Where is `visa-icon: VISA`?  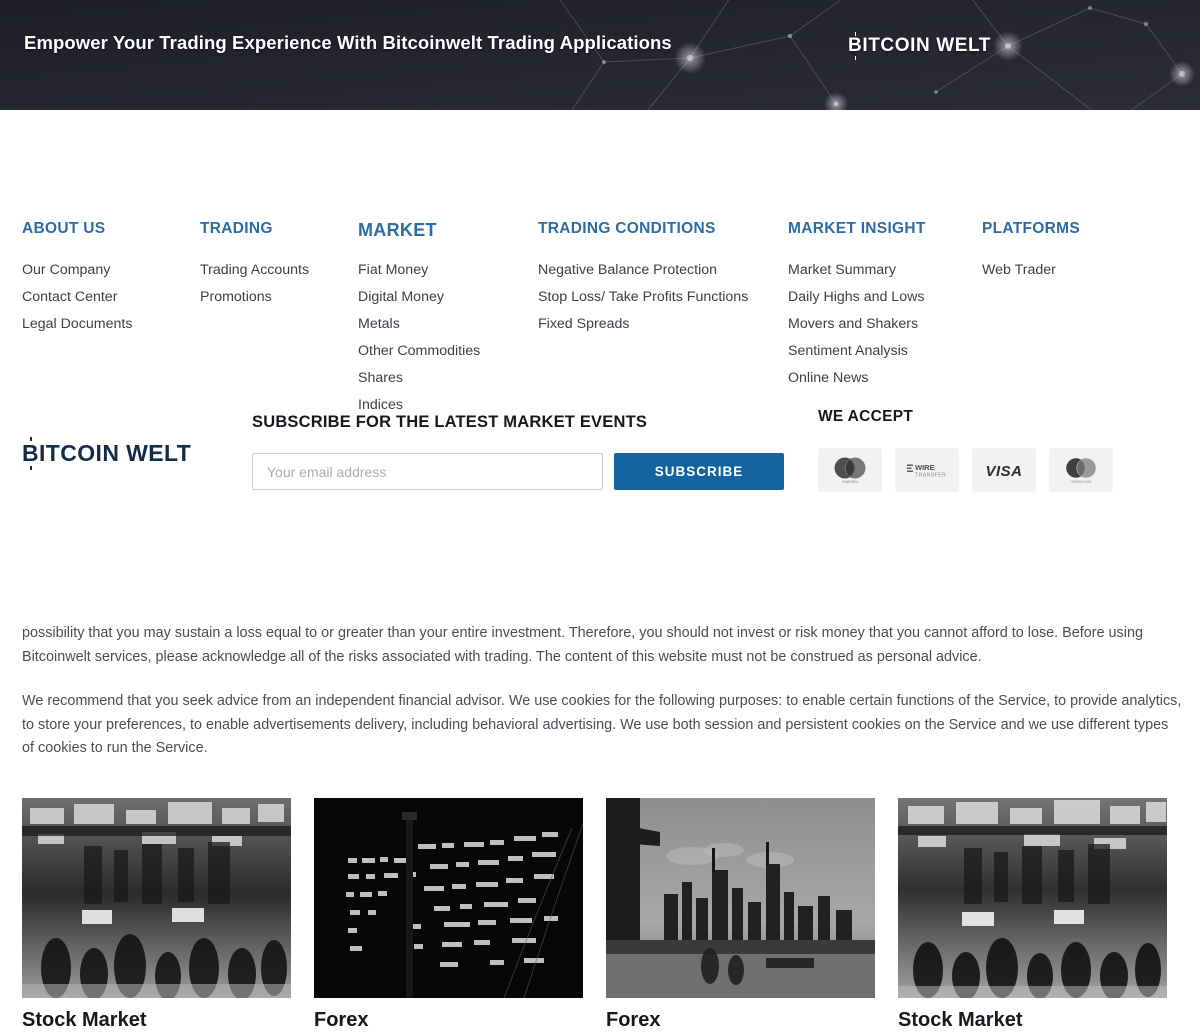 visa-icon: VISA is located at coordinates (1004, 470).